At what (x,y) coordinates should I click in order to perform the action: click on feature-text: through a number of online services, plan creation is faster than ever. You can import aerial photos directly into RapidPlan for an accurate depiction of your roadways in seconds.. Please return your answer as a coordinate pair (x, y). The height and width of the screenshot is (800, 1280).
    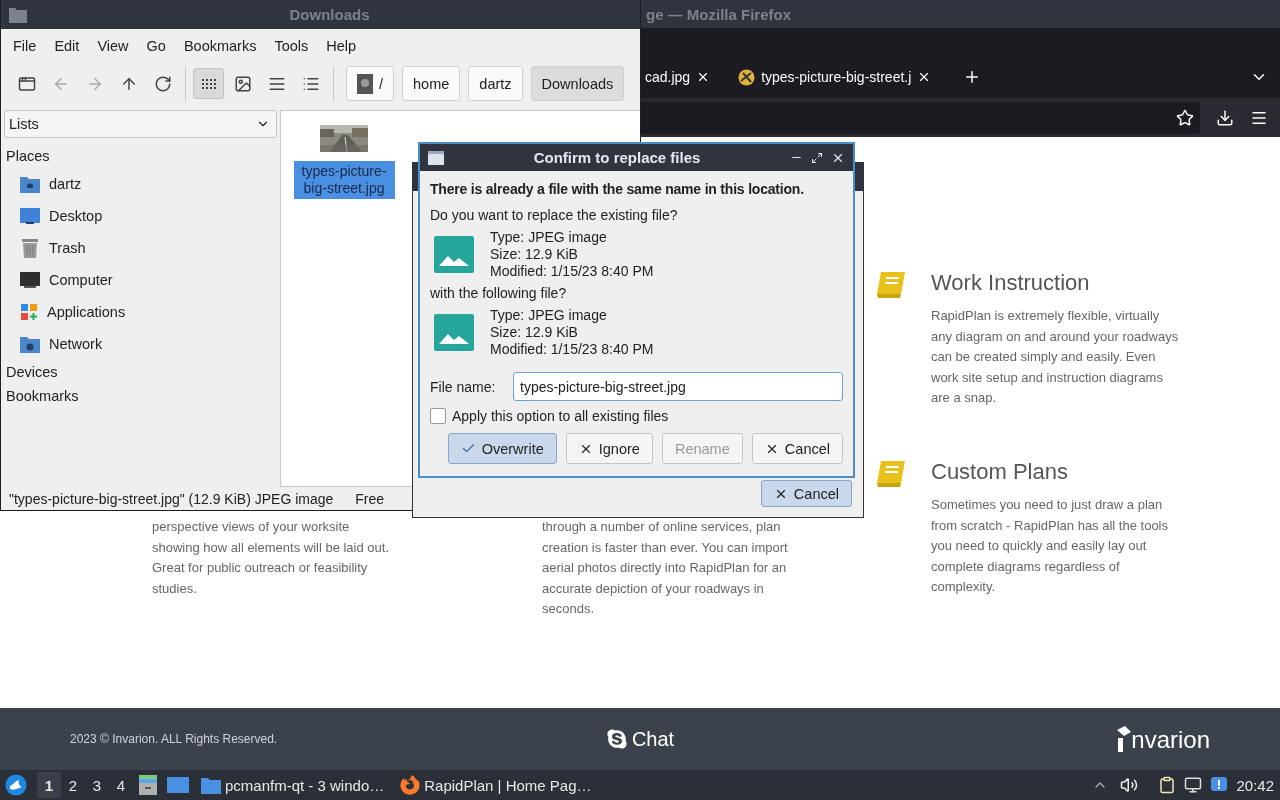
    Looking at the image, I should click on (665, 568).